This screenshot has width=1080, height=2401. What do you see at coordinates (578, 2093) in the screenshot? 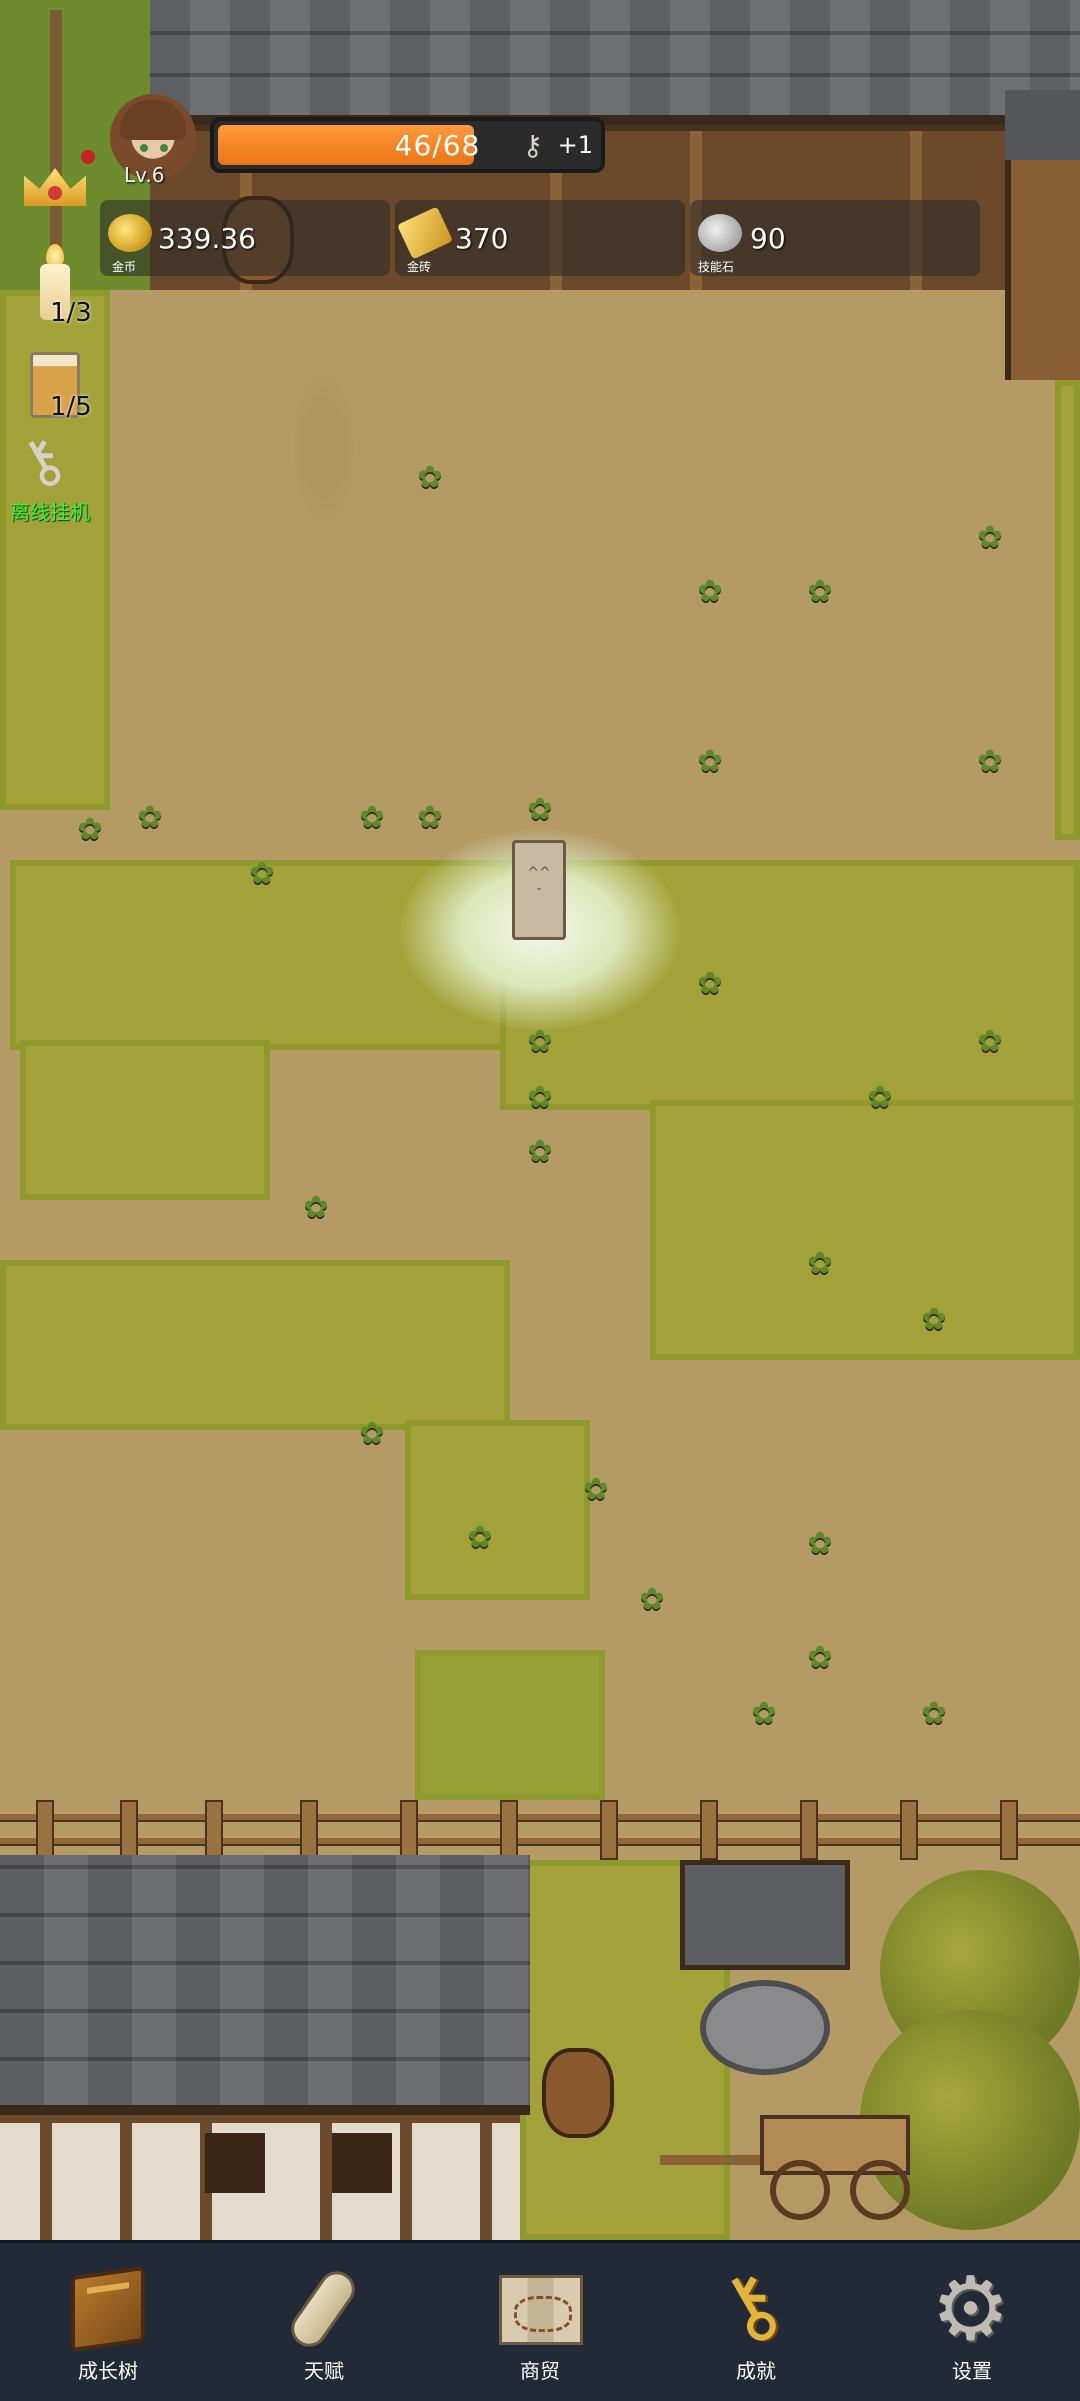
I see `barrel` at bounding box center [578, 2093].